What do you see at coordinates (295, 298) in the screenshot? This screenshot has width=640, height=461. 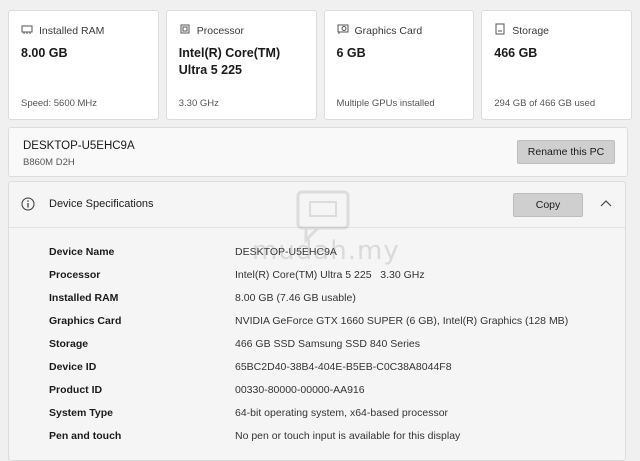 I see `spec-value: 8.00 GB (7.46 GB usable)` at bounding box center [295, 298].